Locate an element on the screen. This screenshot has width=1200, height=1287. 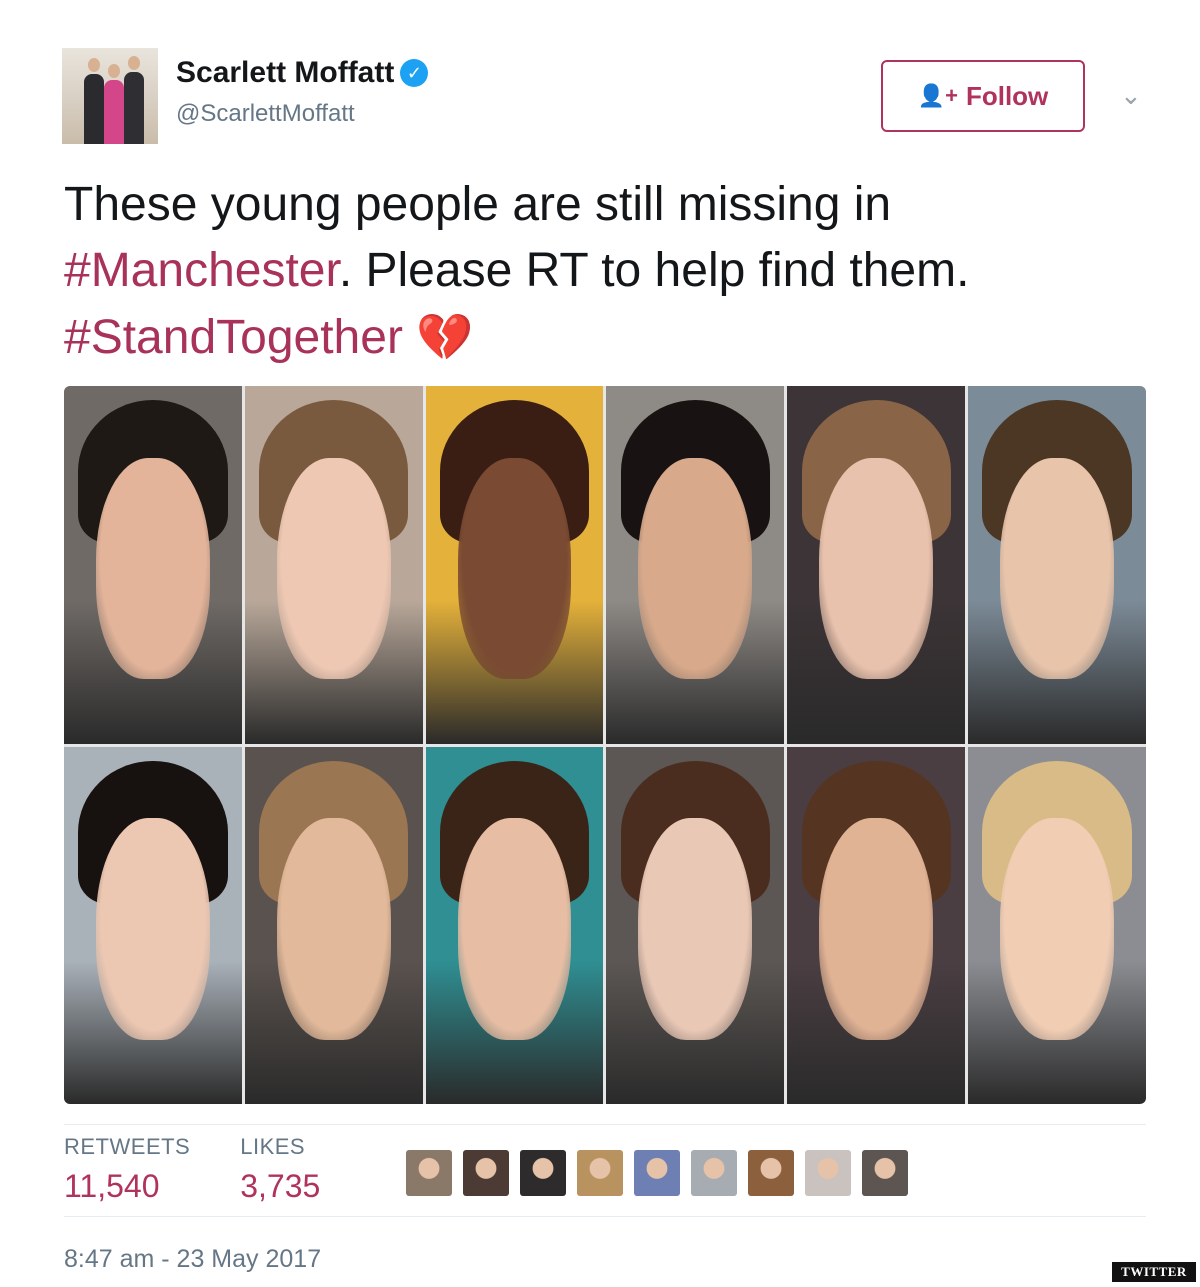
follow-button: 👤+ Follow is located at coordinates (983, 96).